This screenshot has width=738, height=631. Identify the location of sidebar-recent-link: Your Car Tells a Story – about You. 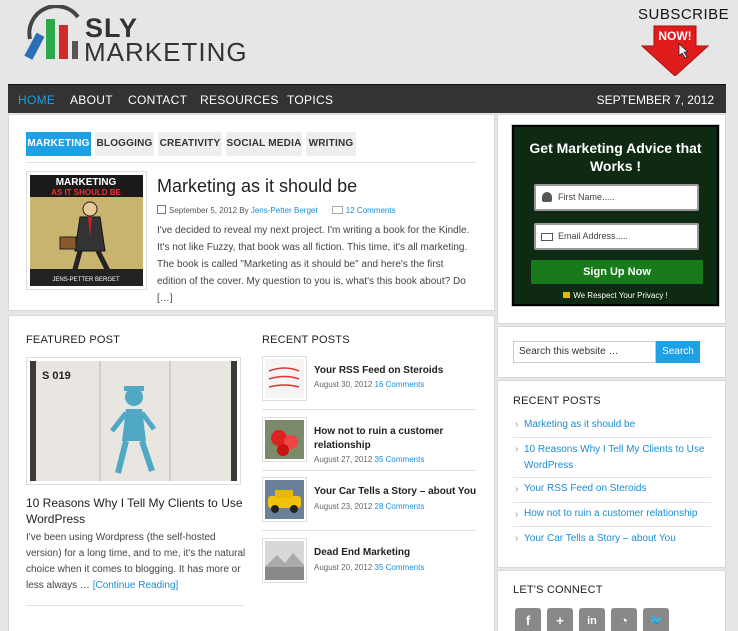
(619, 539).